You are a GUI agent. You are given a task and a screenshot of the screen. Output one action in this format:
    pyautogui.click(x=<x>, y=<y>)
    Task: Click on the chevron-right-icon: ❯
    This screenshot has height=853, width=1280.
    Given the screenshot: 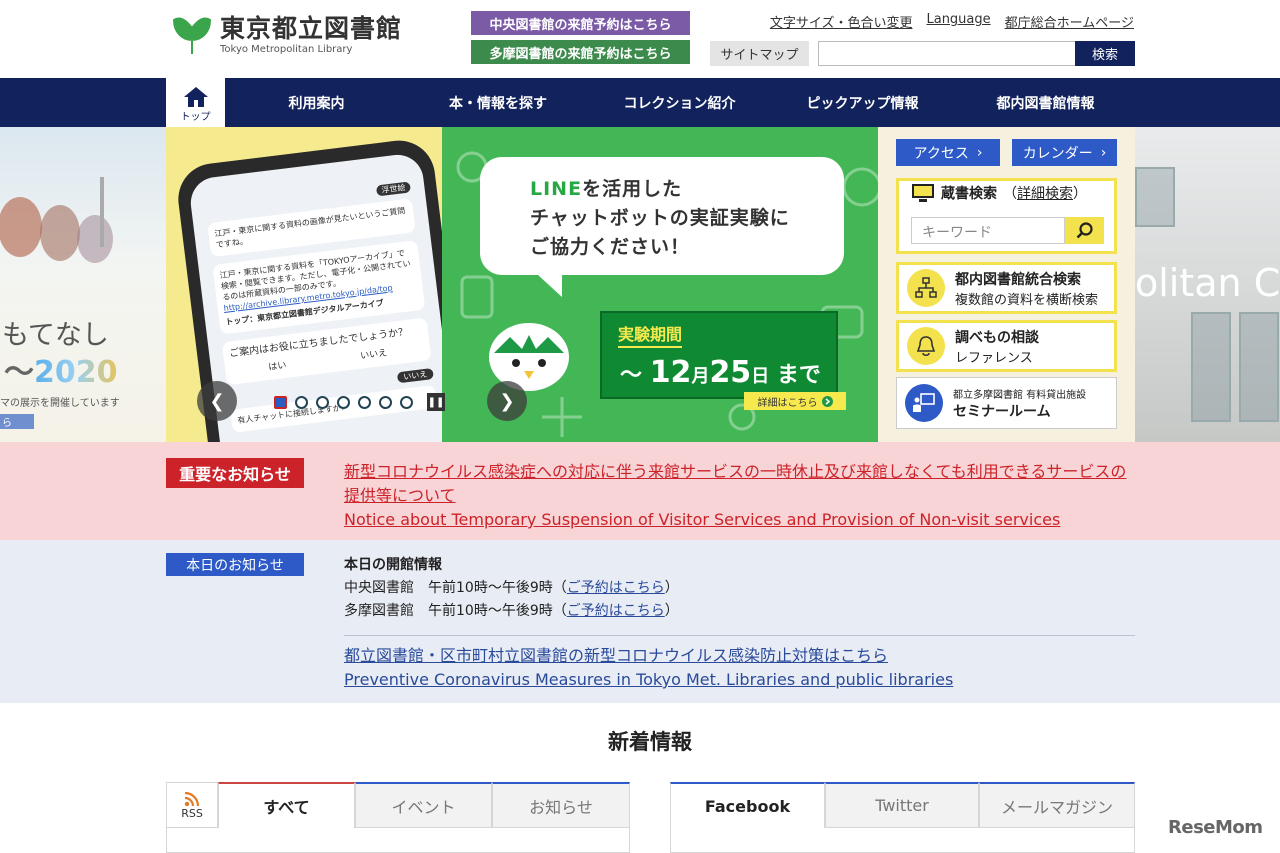 What is the action you would take?
    pyautogui.click(x=507, y=401)
    